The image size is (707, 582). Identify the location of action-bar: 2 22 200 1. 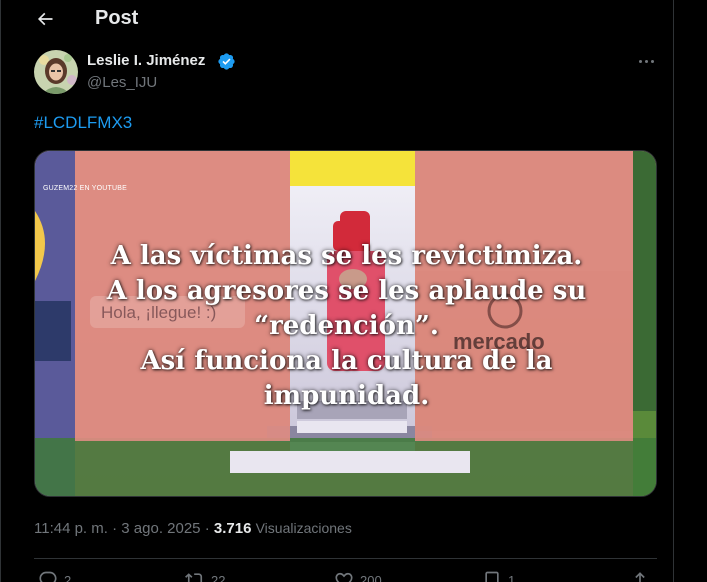
(345, 576).